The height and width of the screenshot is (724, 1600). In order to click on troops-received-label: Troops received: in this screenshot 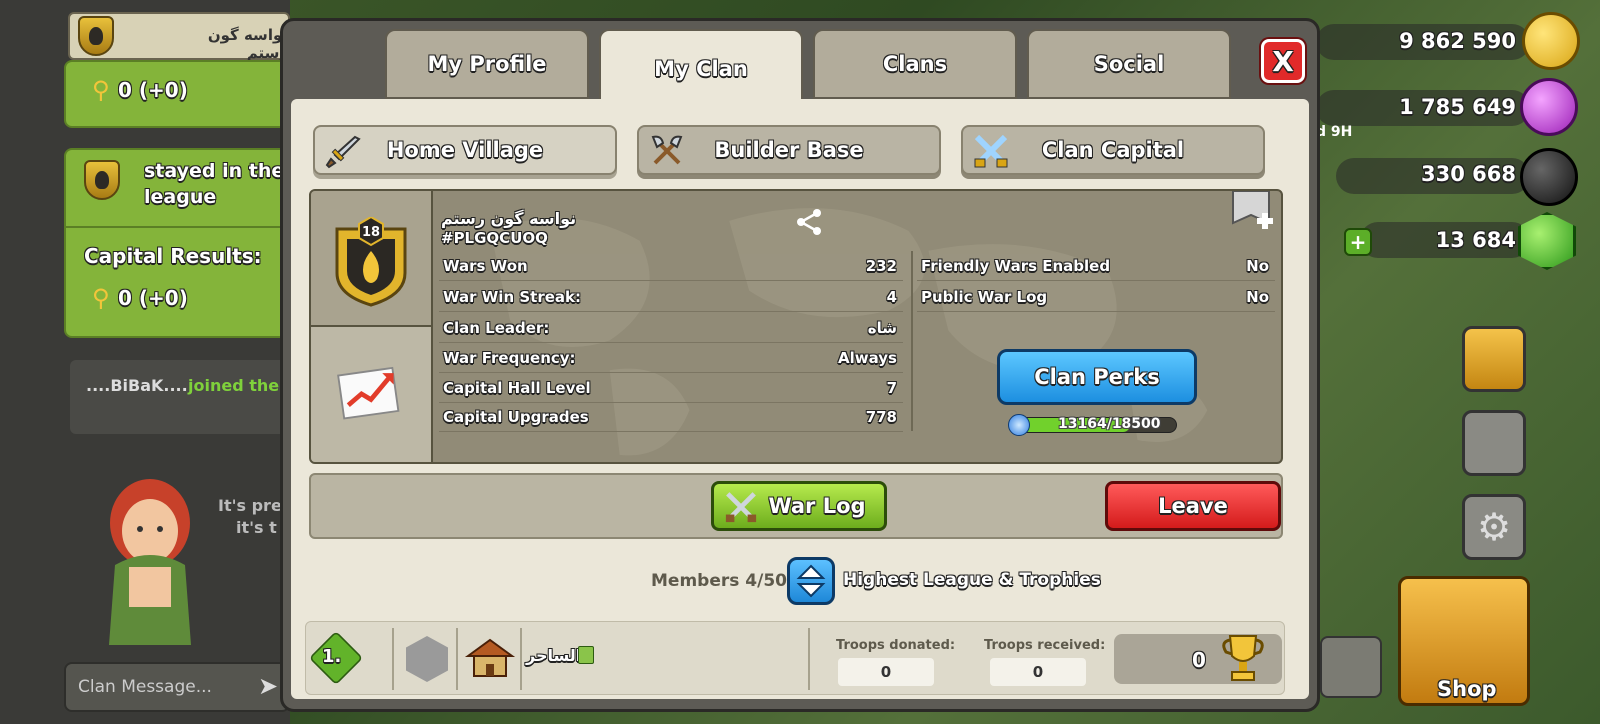, I will do `click(1045, 645)`.